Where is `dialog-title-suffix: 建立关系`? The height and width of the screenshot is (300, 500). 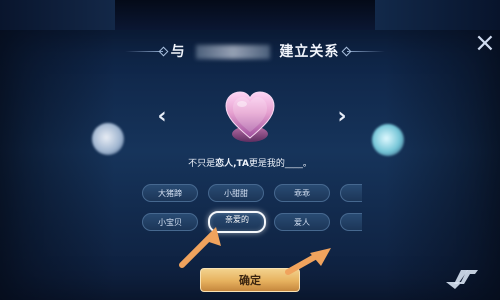
dialog-title-suffix: 建立关系 is located at coordinates (309, 52).